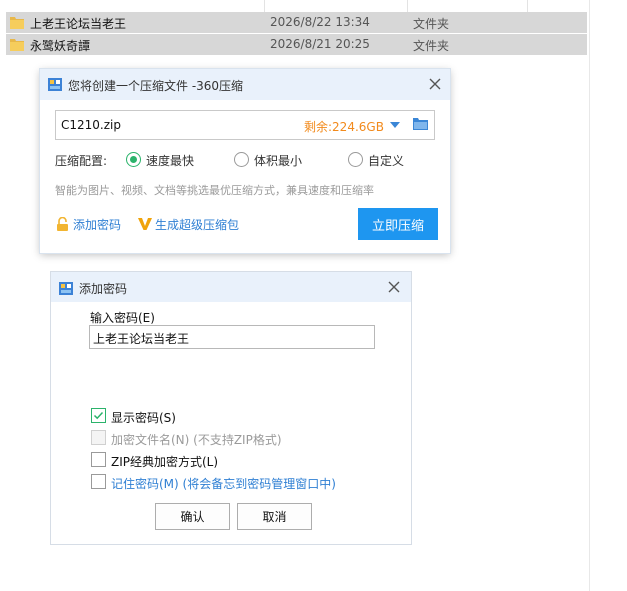 This screenshot has width=627, height=591. Describe the element at coordinates (145, 224) in the screenshot. I see `vip-v-icon` at that location.